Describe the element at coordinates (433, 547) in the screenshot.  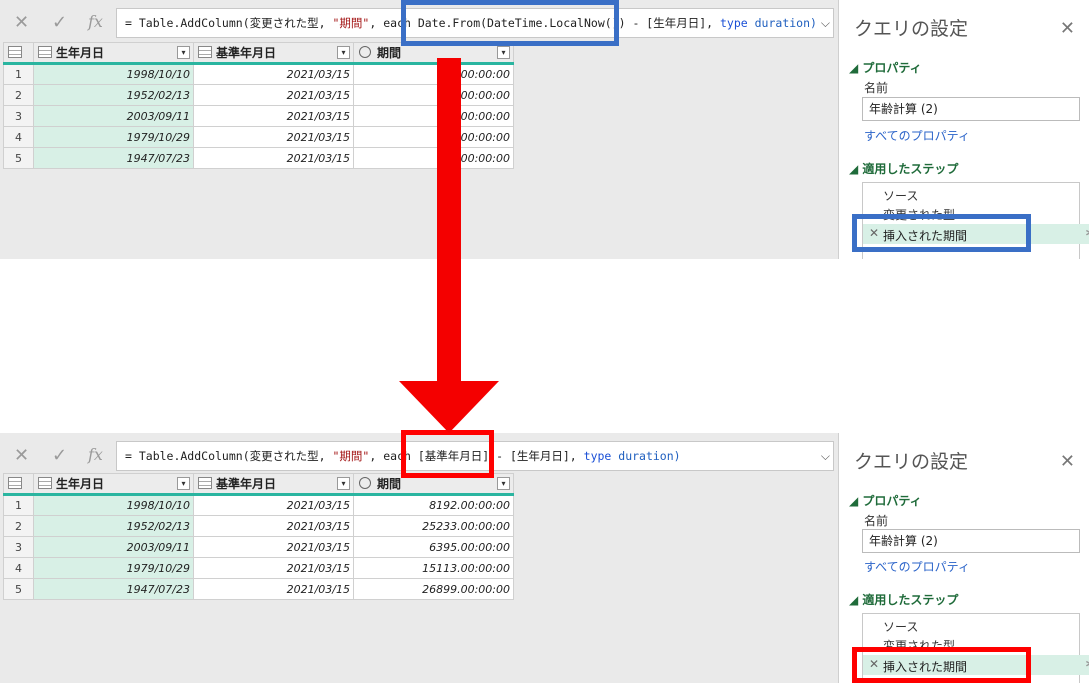
I see `cell-duration: 6395.00:00:00` at that location.